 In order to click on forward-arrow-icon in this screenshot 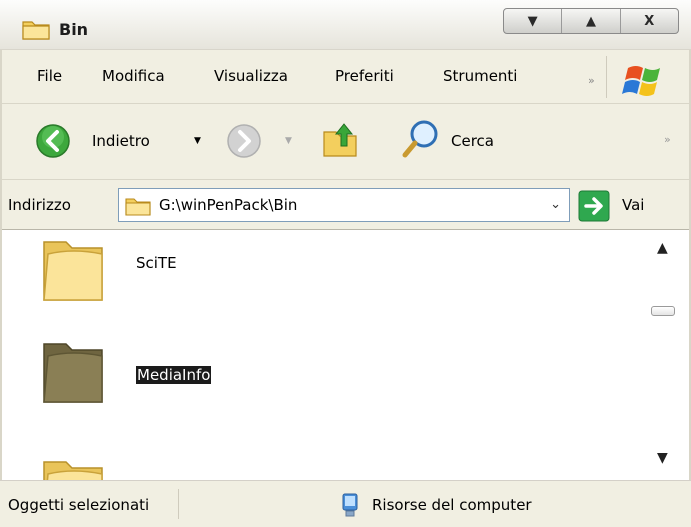, I will do `click(244, 141)`.